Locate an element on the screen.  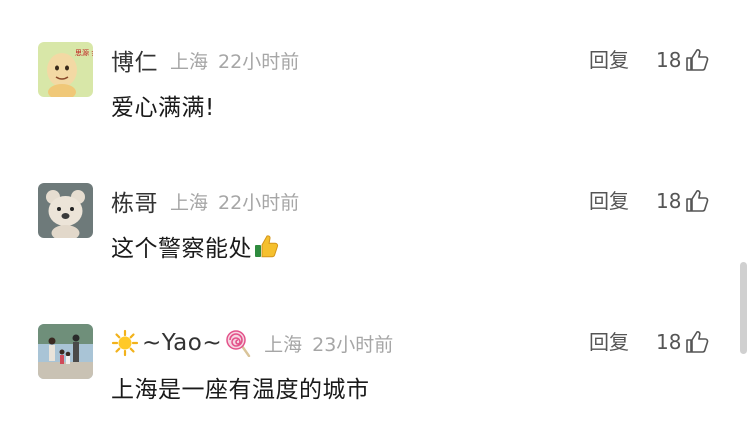
timestamp: 22小时前 is located at coordinates (259, 202).